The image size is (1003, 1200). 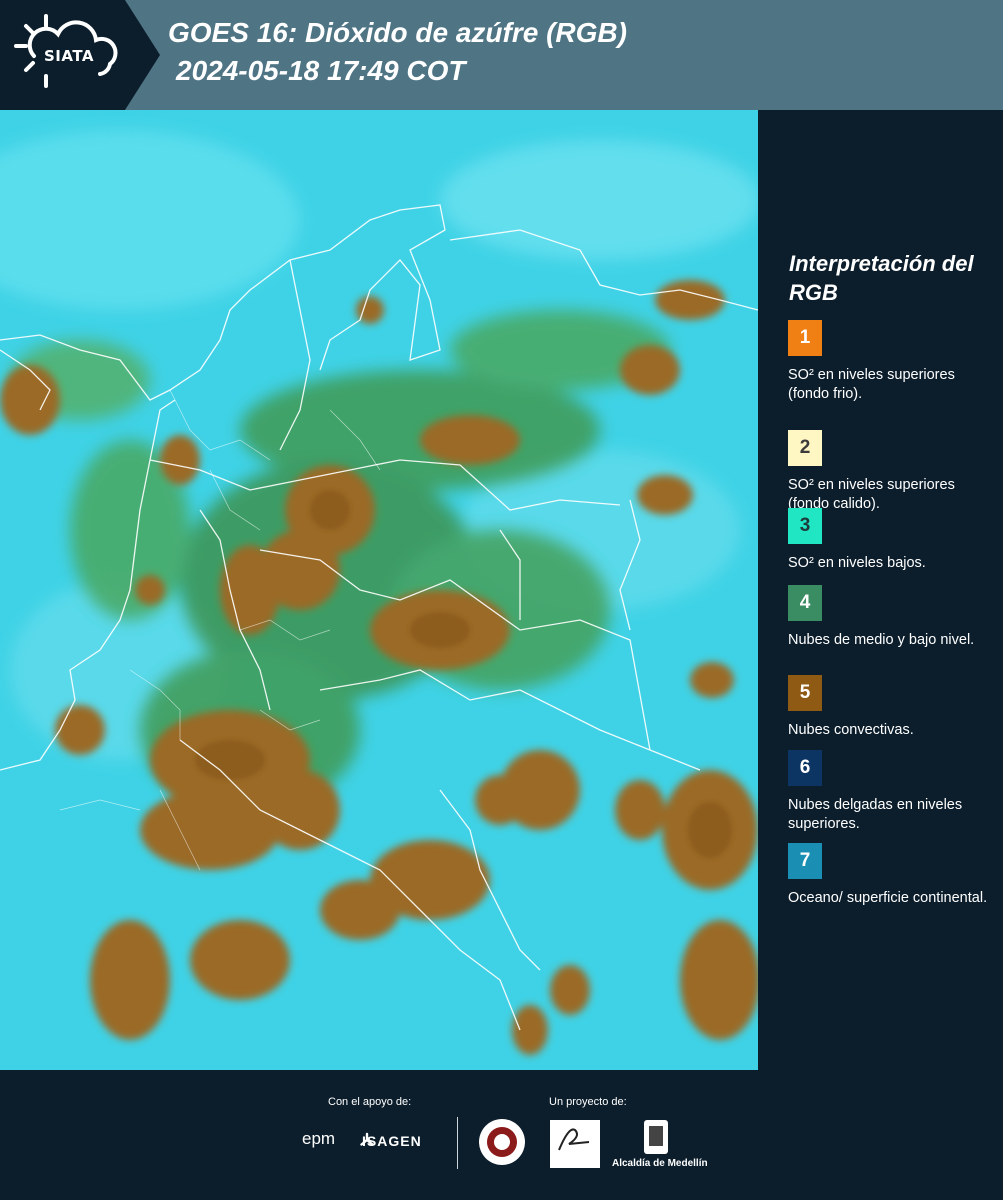 I want to click on support-caption: Con el apoyo de:, so click(x=370, y=1102).